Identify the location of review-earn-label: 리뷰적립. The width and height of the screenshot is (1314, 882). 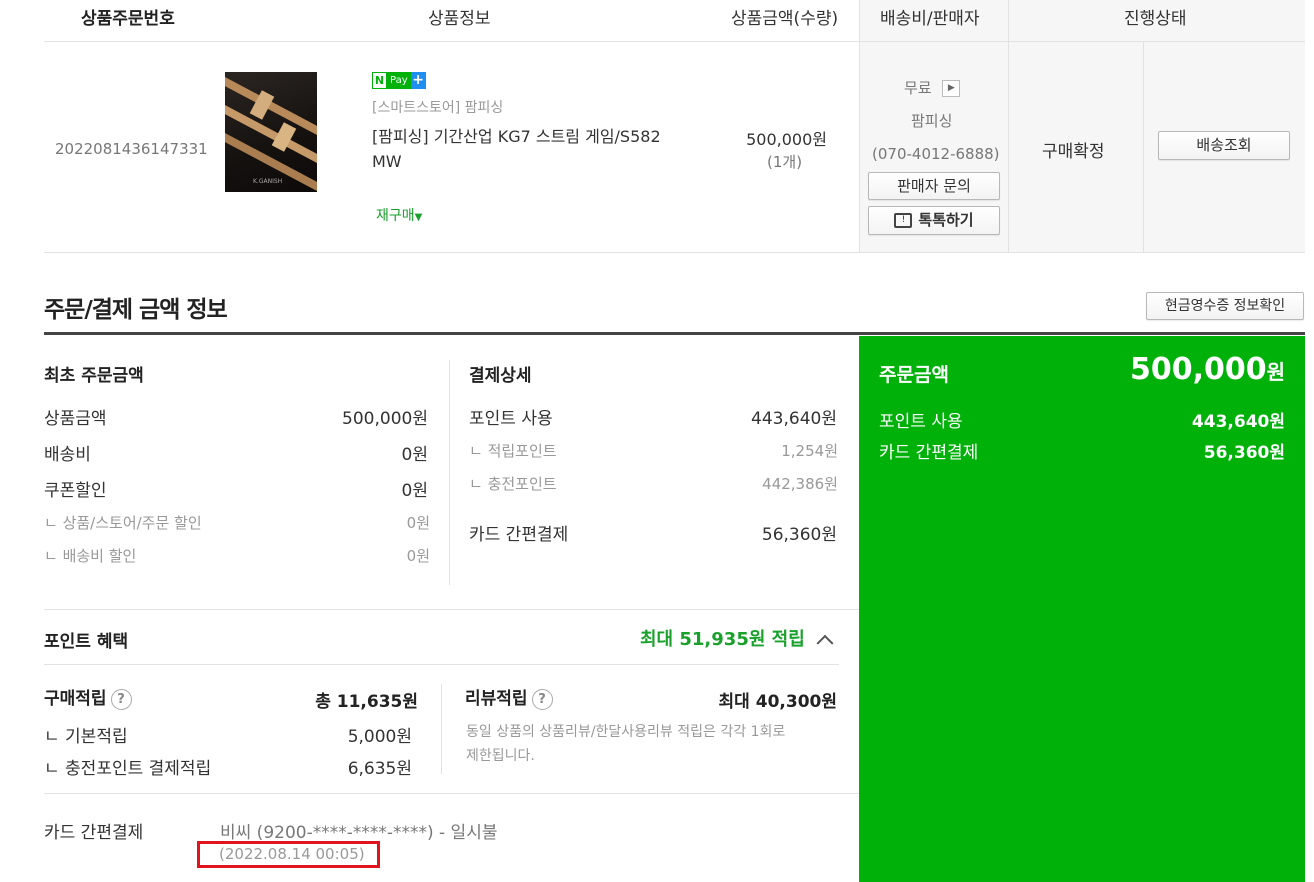
(496, 699).